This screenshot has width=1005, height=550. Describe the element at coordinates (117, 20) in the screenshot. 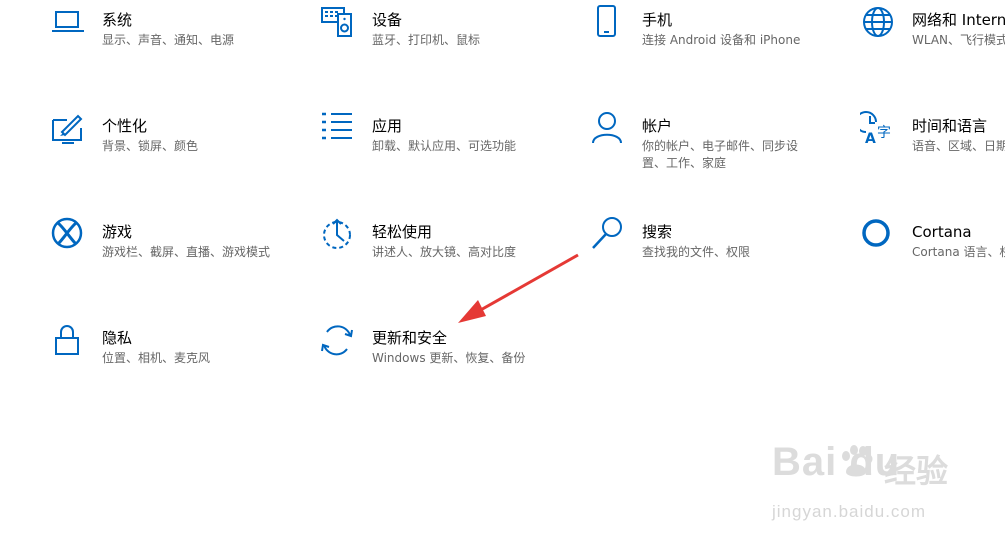

I see `tile-title: 系统` at that location.